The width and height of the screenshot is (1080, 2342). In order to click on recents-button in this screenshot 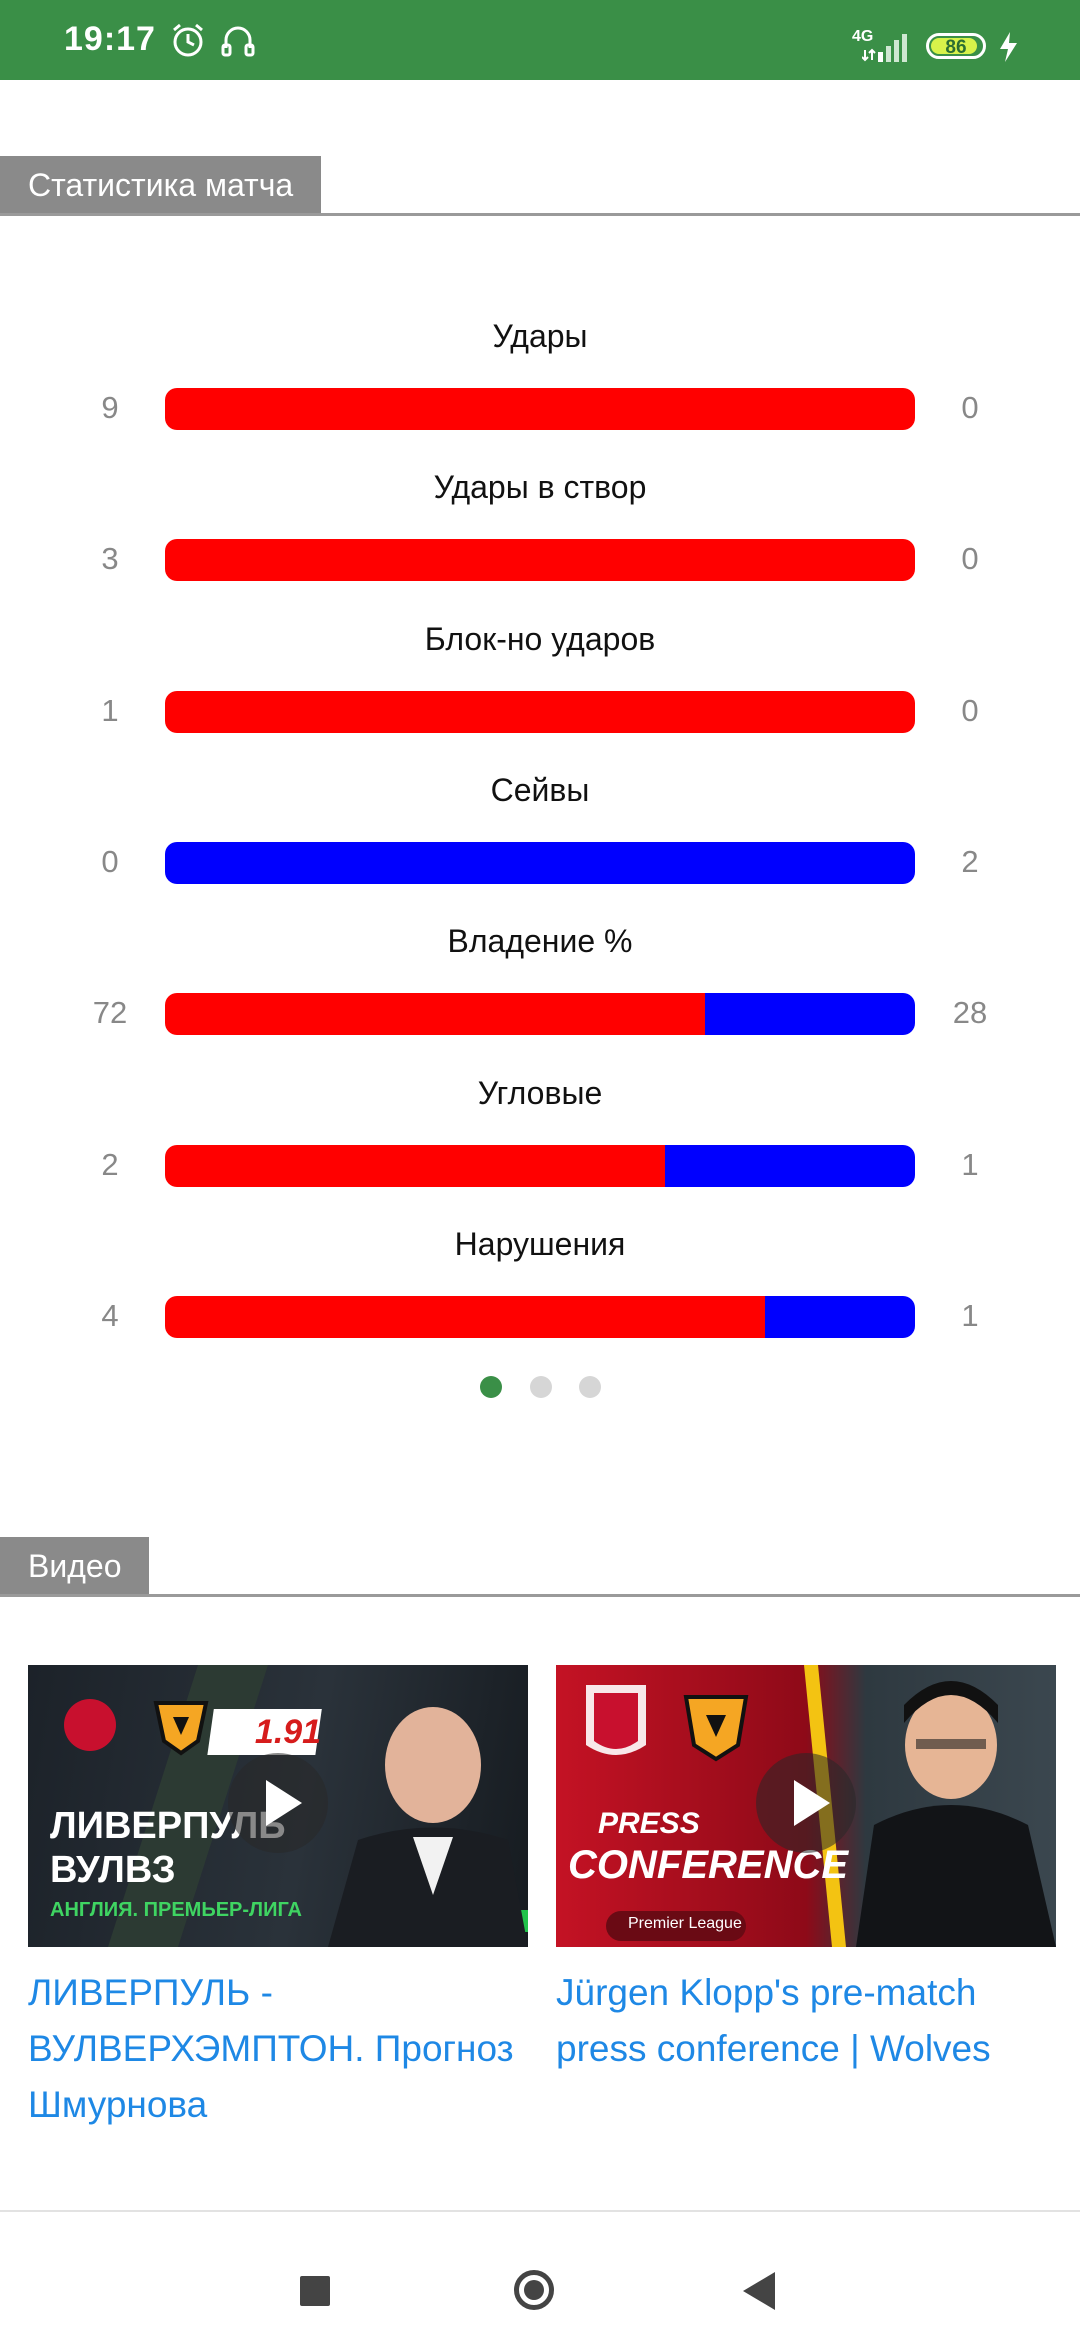, I will do `click(315, 2291)`.